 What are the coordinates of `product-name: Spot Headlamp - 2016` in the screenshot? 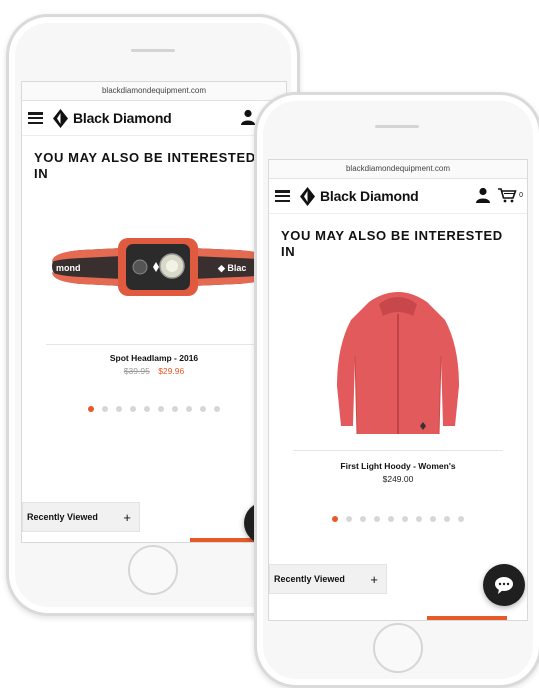 It's located at (154, 358).